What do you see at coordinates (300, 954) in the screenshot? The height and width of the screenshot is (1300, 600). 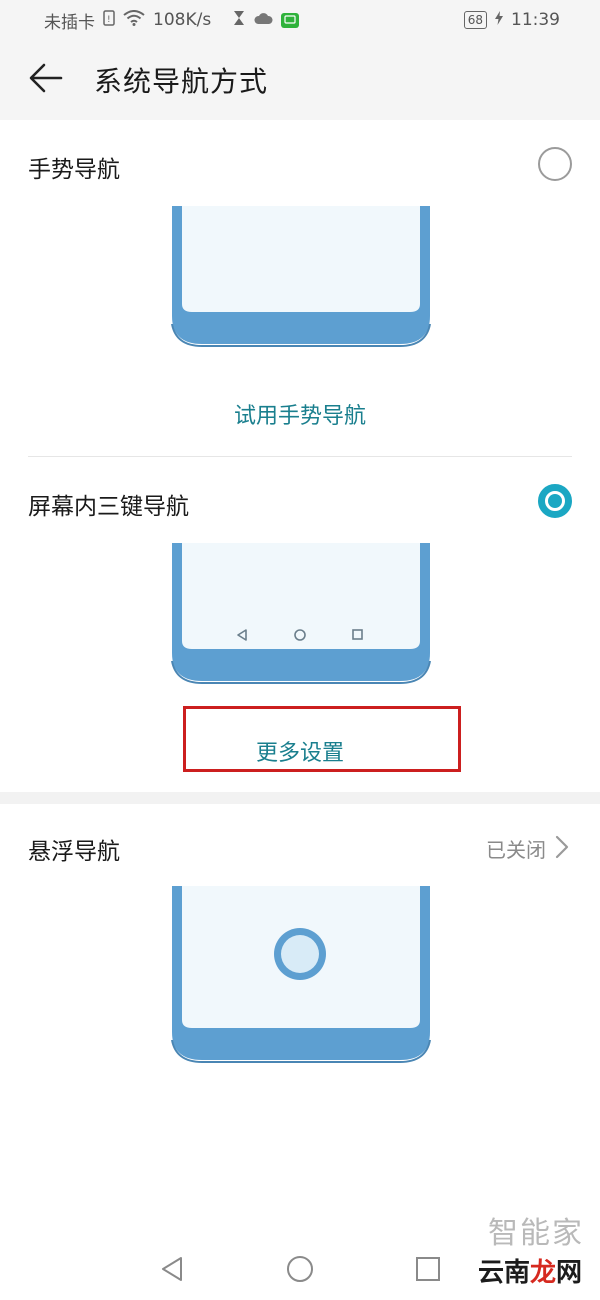 I see `floating-dock-icon` at bounding box center [300, 954].